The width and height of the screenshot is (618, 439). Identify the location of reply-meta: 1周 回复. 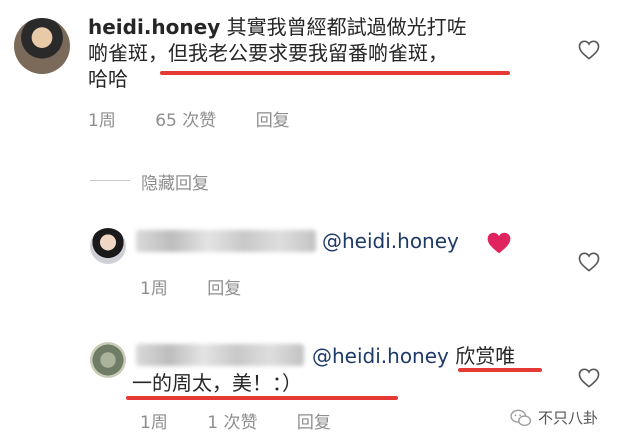
(207, 286).